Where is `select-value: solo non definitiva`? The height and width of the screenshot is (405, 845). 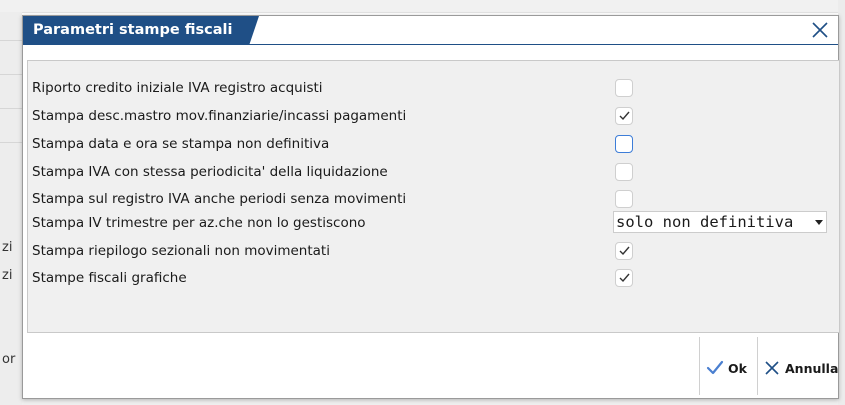 select-value: solo non definitiva is located at coordinates (705, 222).